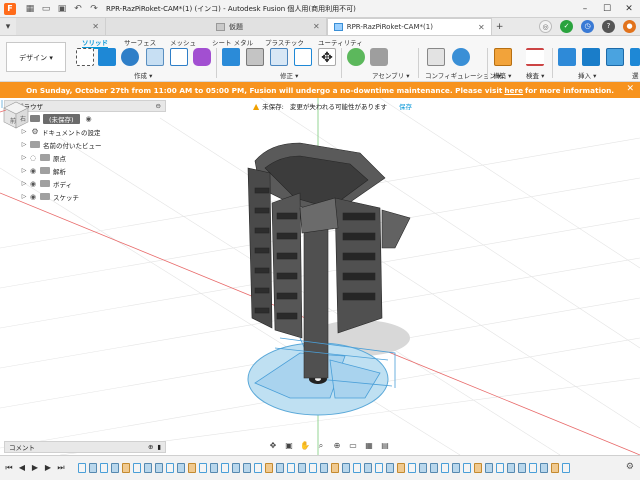  I want to click on measure-icon, so click(535, 57).